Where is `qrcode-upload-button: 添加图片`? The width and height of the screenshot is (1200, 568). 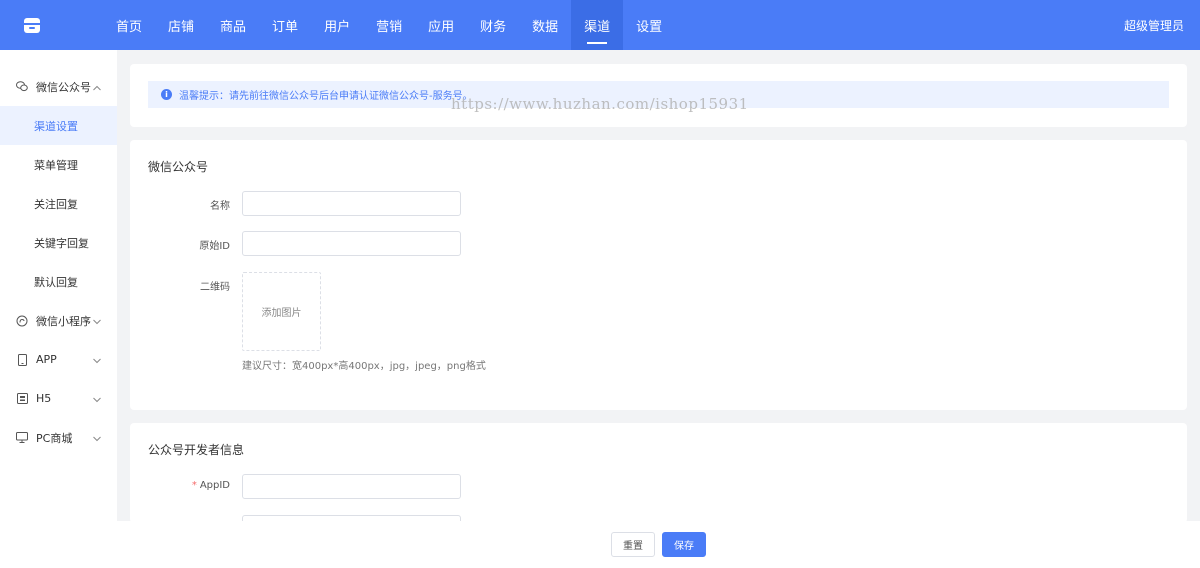 qrcode-upload-button: 添加图片 is located at coordinates (281, 311).